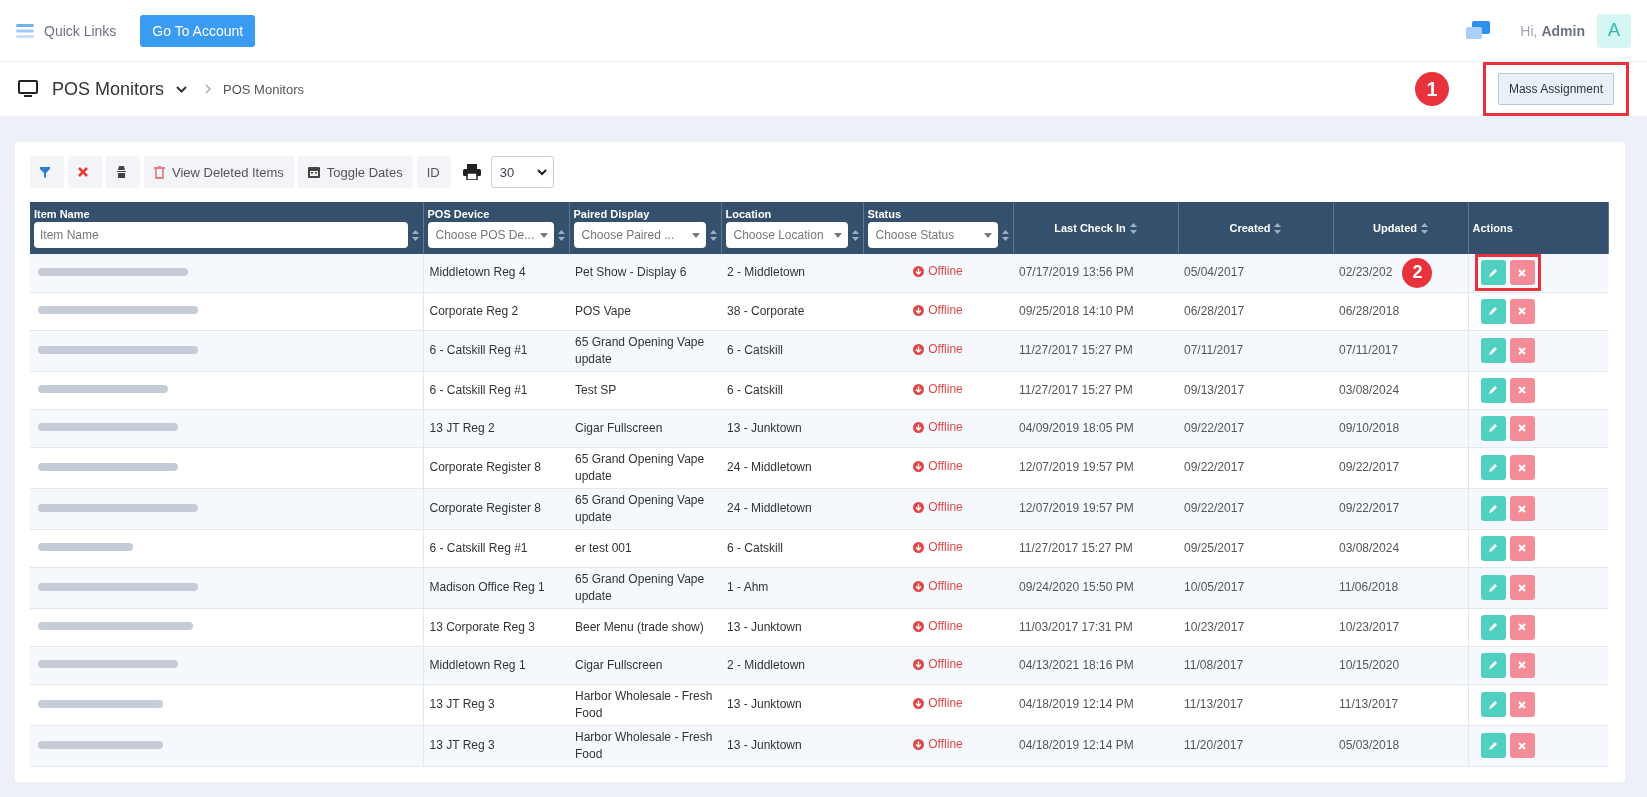  What do you see at coordinates (938, 427) in the screenshot?
I see `status-label: Offline` at bounding box center [938, 427].